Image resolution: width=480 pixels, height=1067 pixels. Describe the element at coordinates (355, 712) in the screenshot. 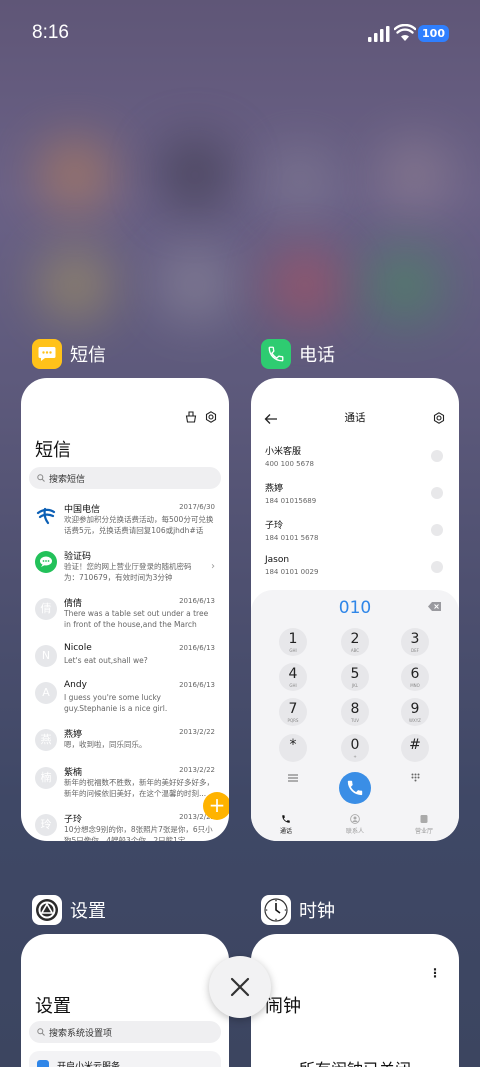

I see `dial-key-8: 8 TUV` at that location.